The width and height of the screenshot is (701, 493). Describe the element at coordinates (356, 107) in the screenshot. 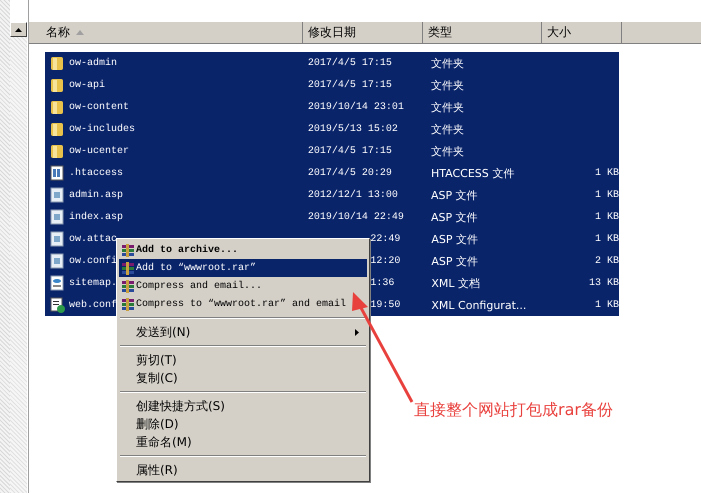

I see `file-date: 2019/10/14 23:01` at that location.